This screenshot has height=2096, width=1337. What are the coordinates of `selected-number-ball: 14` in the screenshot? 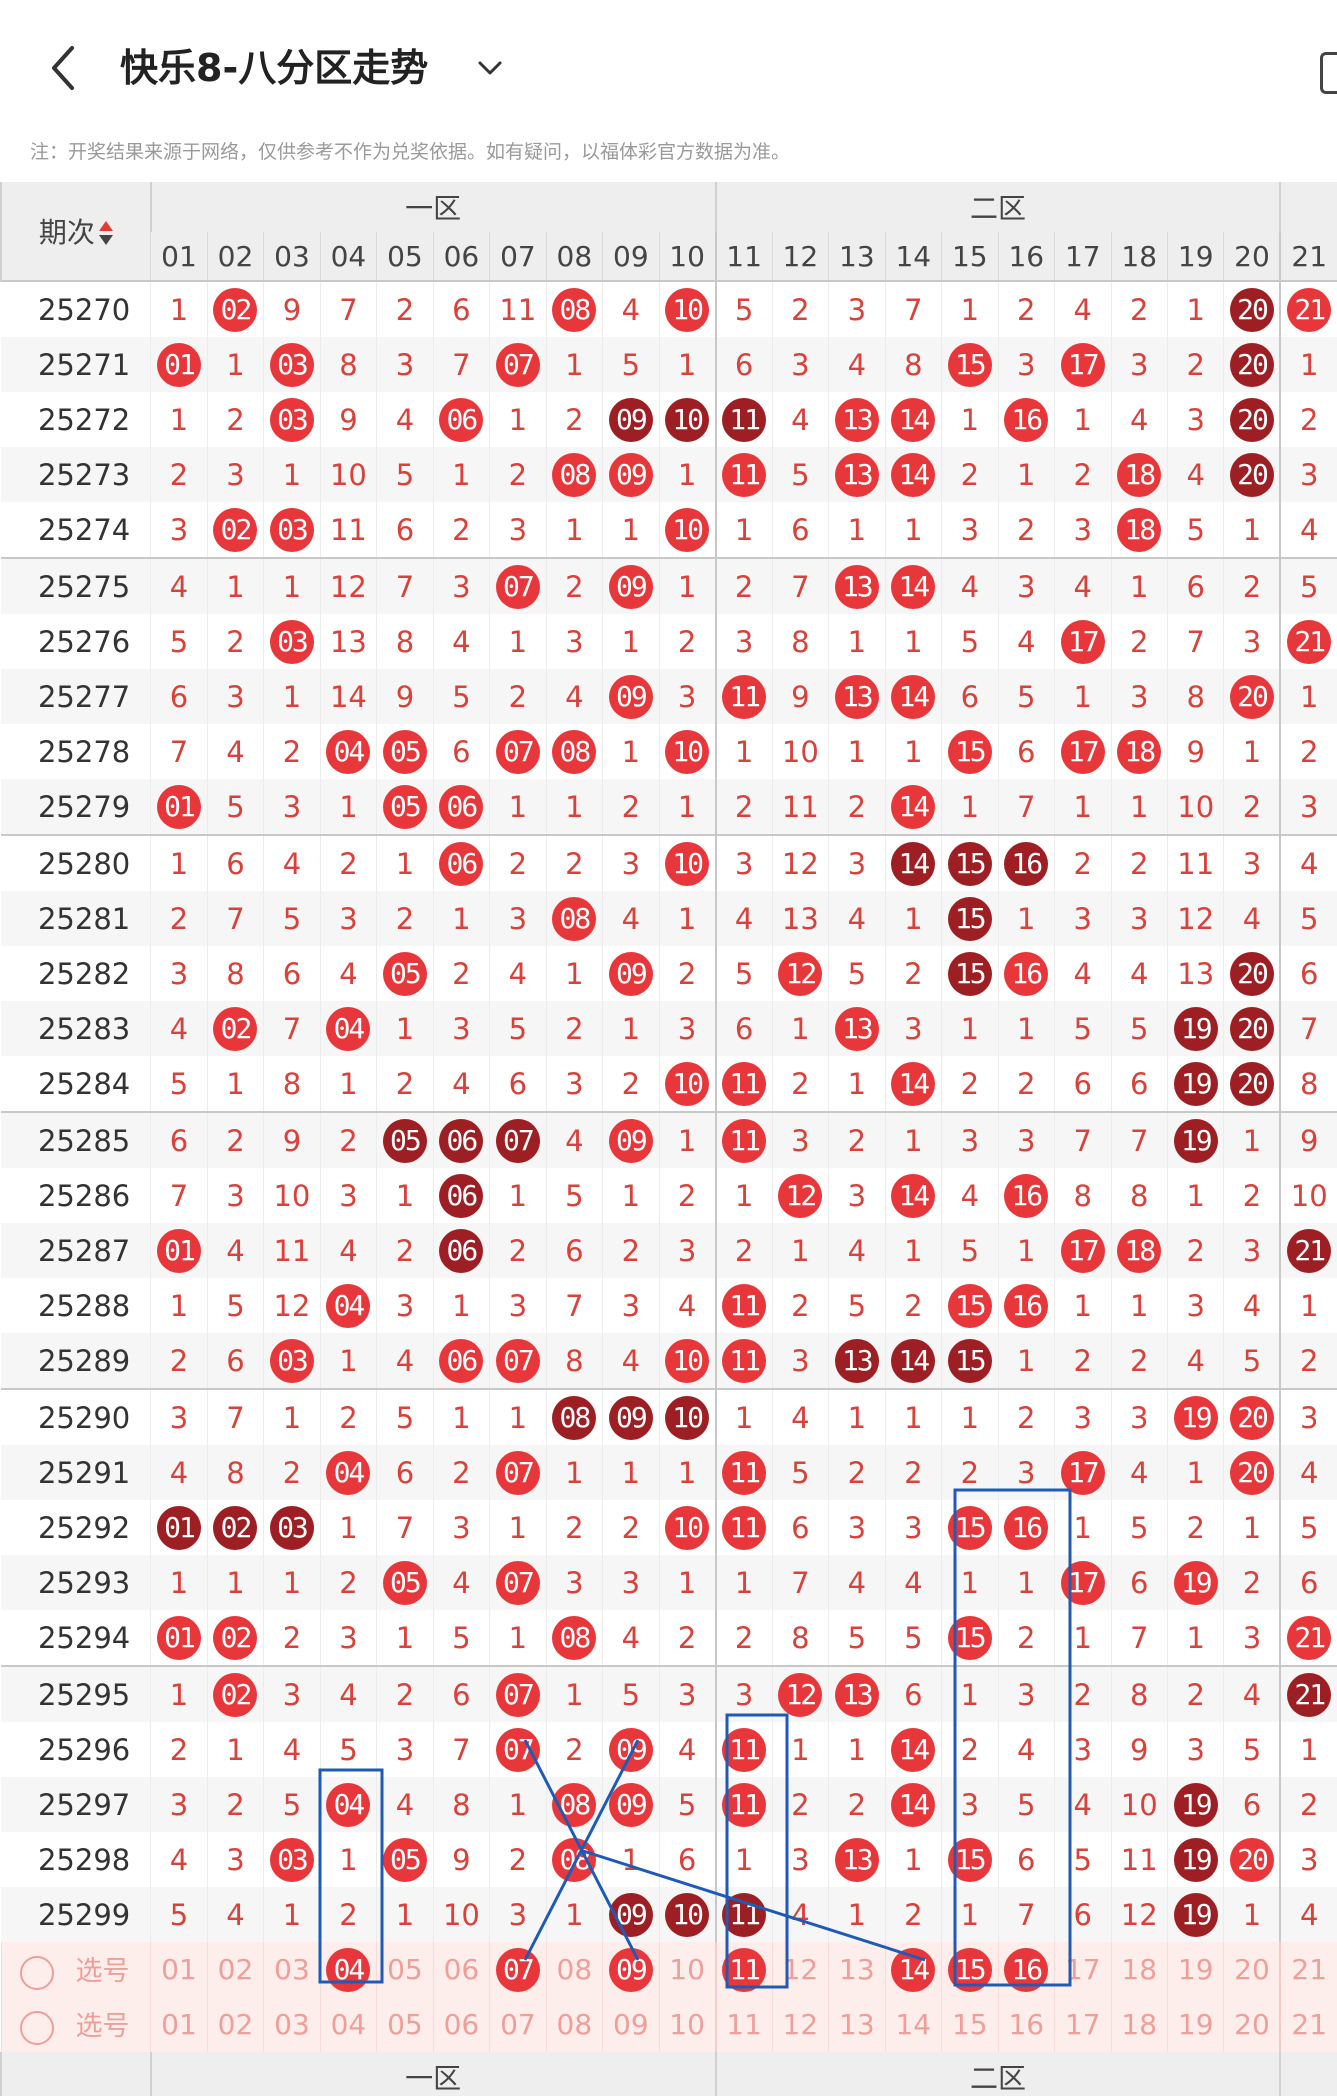 It's located at (913, 1969).